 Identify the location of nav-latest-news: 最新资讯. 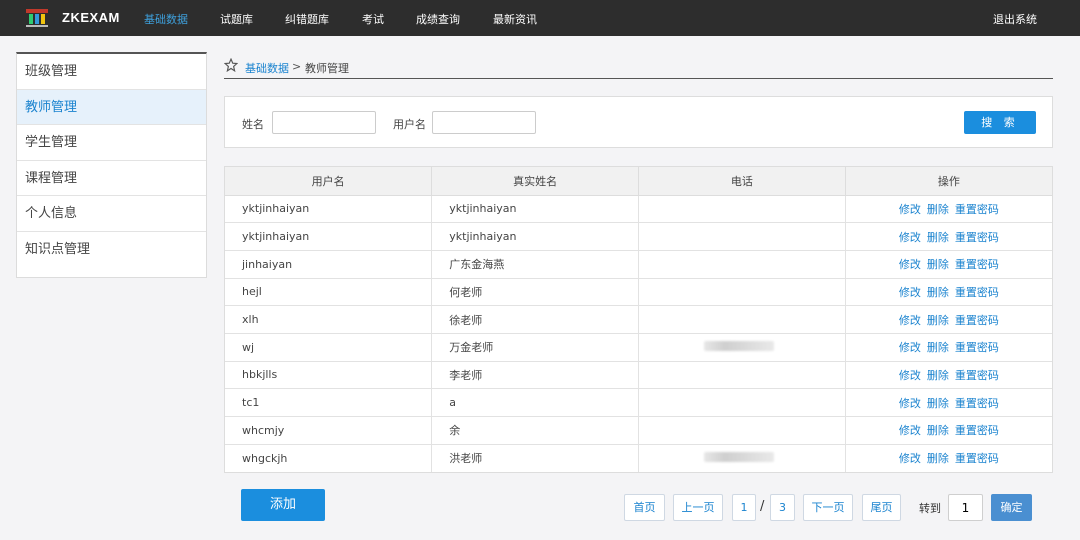
(515, 19).